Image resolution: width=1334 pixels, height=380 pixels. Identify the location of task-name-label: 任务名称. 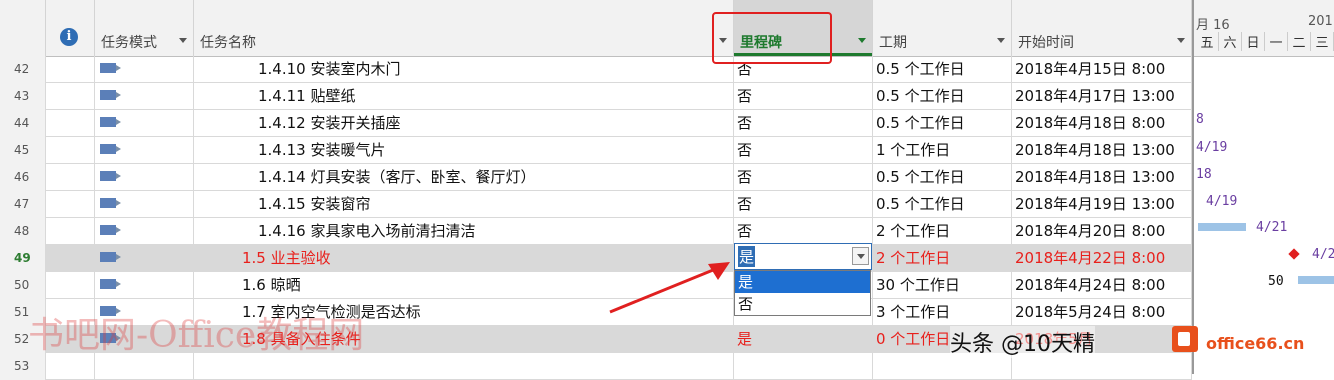
(228, 43).